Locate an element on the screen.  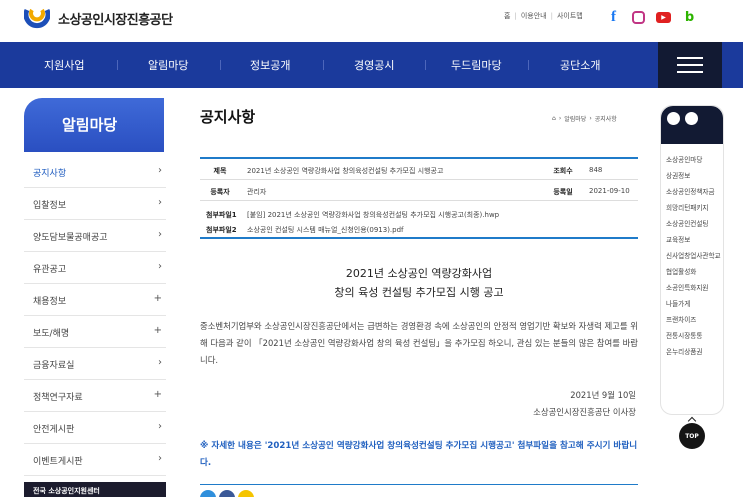
sns-links: f ▶ b is located at coordinates (651, 17).